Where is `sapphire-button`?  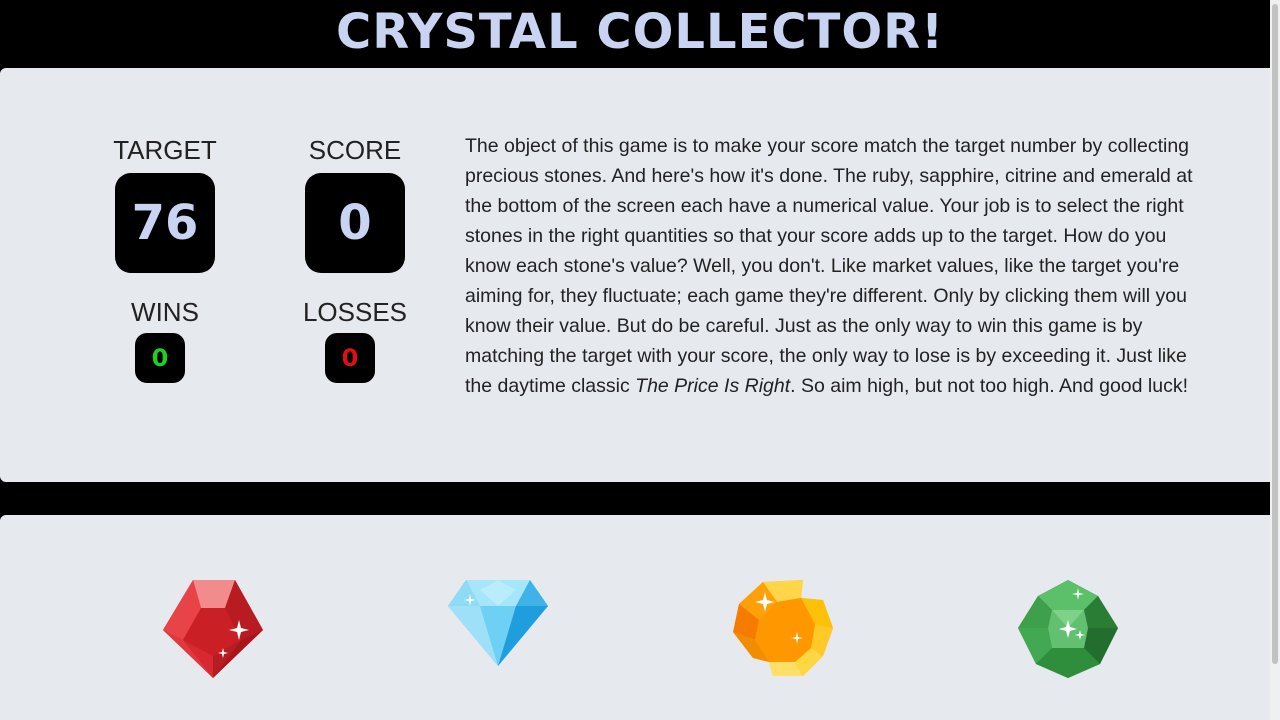 sapphire-button is located at coordinates (498, 629).